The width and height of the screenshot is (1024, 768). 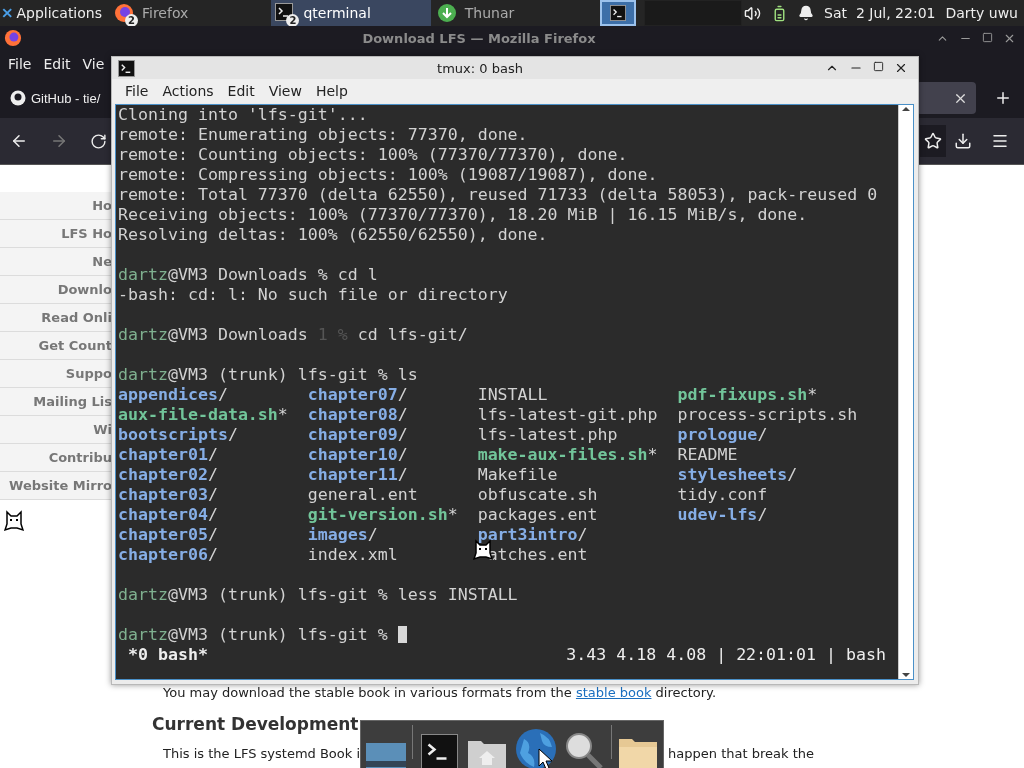 What do you see at coordinates (56, 402) in the screenshot?
I see `sidebar-link: Mailing Lis` at bounding box center [56, 402].